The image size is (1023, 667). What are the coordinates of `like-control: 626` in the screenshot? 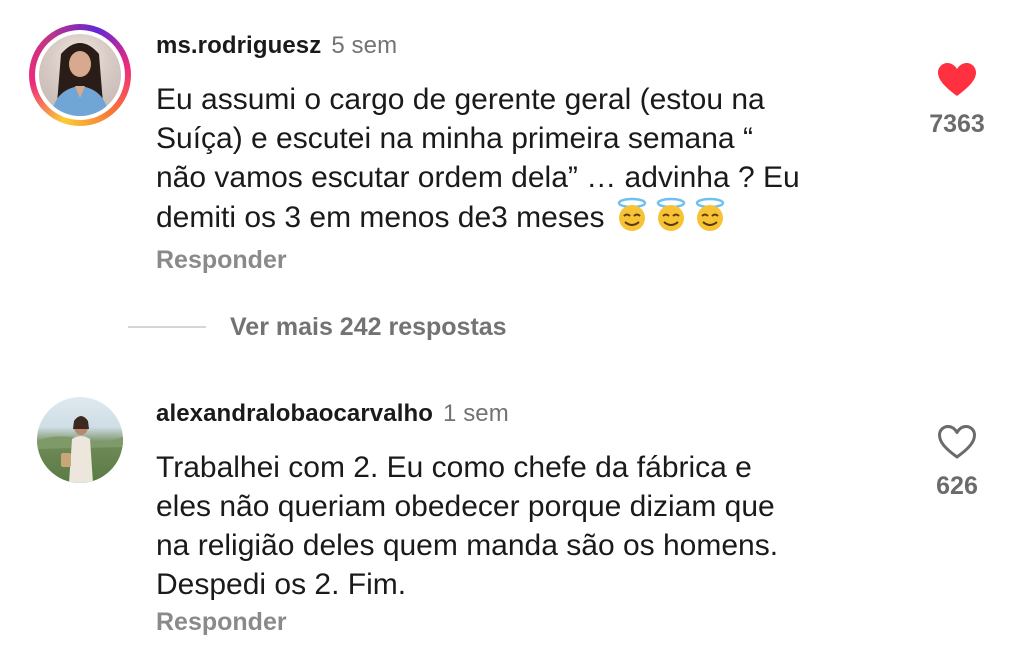 It's located at (957, 462).